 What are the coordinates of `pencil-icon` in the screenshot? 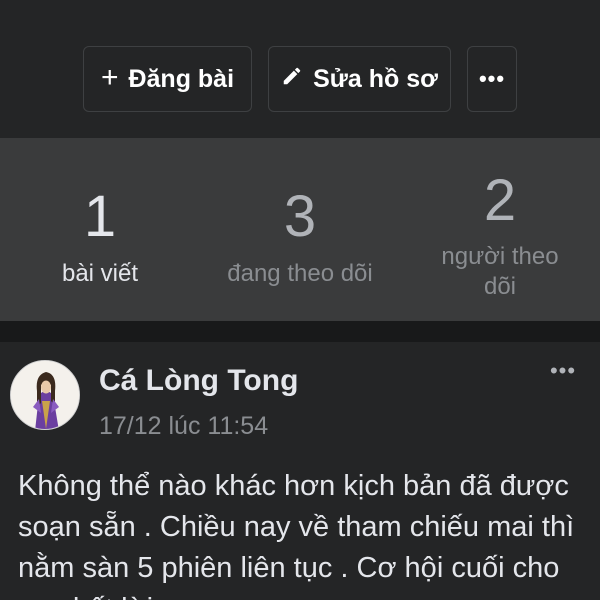 It's located at (292, 79).